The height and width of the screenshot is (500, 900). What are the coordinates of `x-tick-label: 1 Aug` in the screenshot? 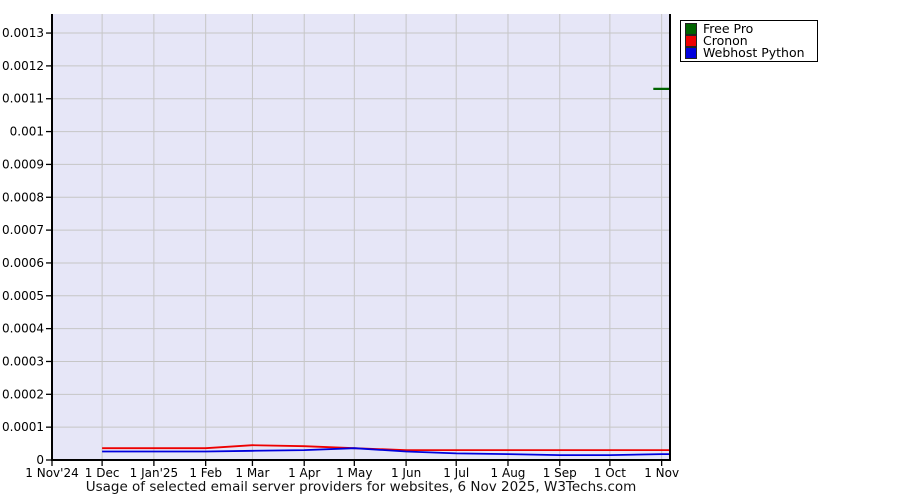 It's located at (508, 473).